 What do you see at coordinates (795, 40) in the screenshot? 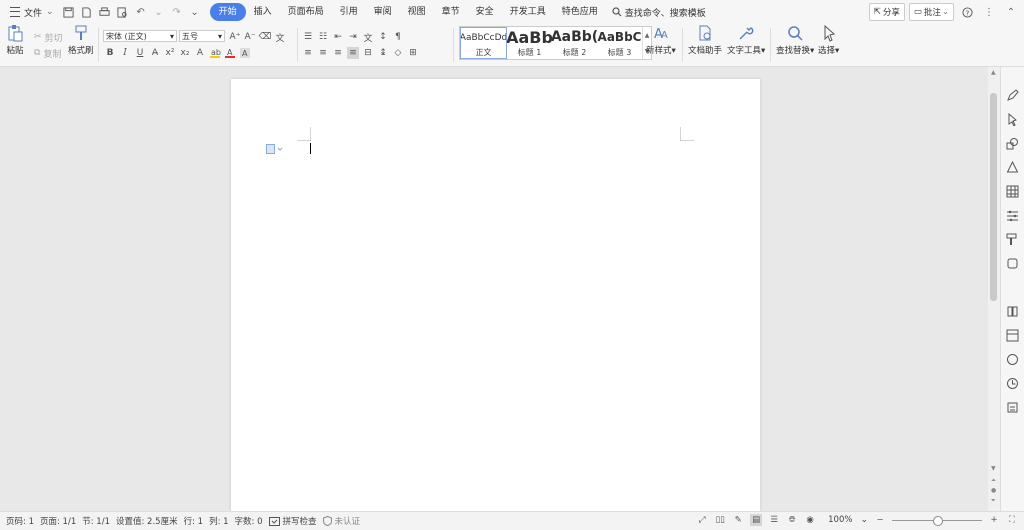
I see `find-replace-button: 查找替换▾` at bounding box center [795, 40].